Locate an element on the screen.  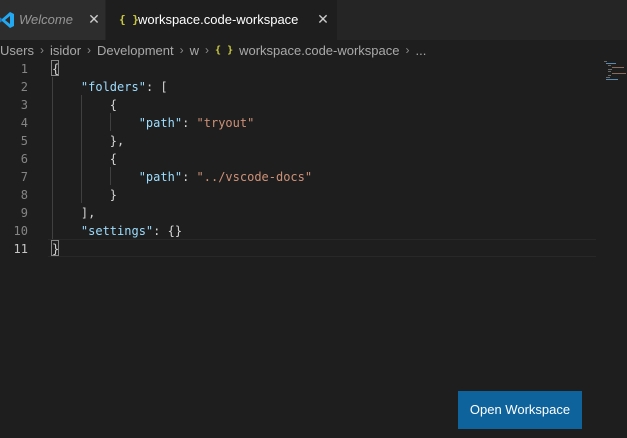
breadcrumb-item-users: Users is located at coordinates (17, 50).